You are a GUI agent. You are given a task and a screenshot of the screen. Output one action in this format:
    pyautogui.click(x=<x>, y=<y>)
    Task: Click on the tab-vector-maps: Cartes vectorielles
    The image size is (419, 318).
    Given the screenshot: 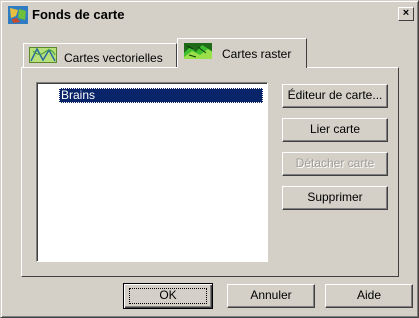 What is the action you would take?
    pyautogui.click(x=100, y=55)
    